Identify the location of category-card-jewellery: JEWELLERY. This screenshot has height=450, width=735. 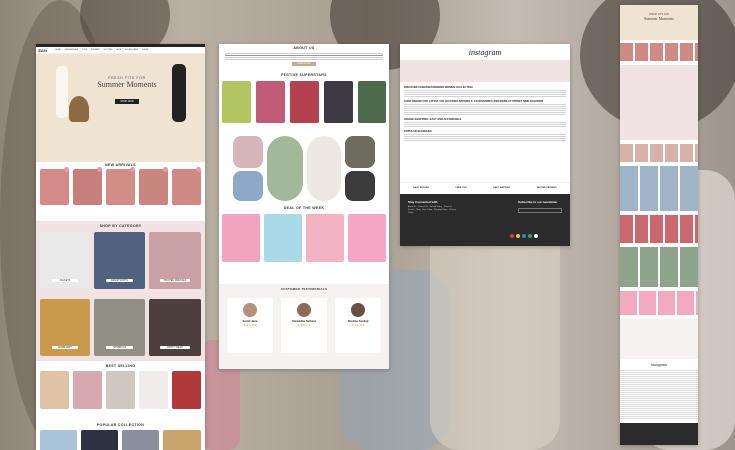
(65, 327).